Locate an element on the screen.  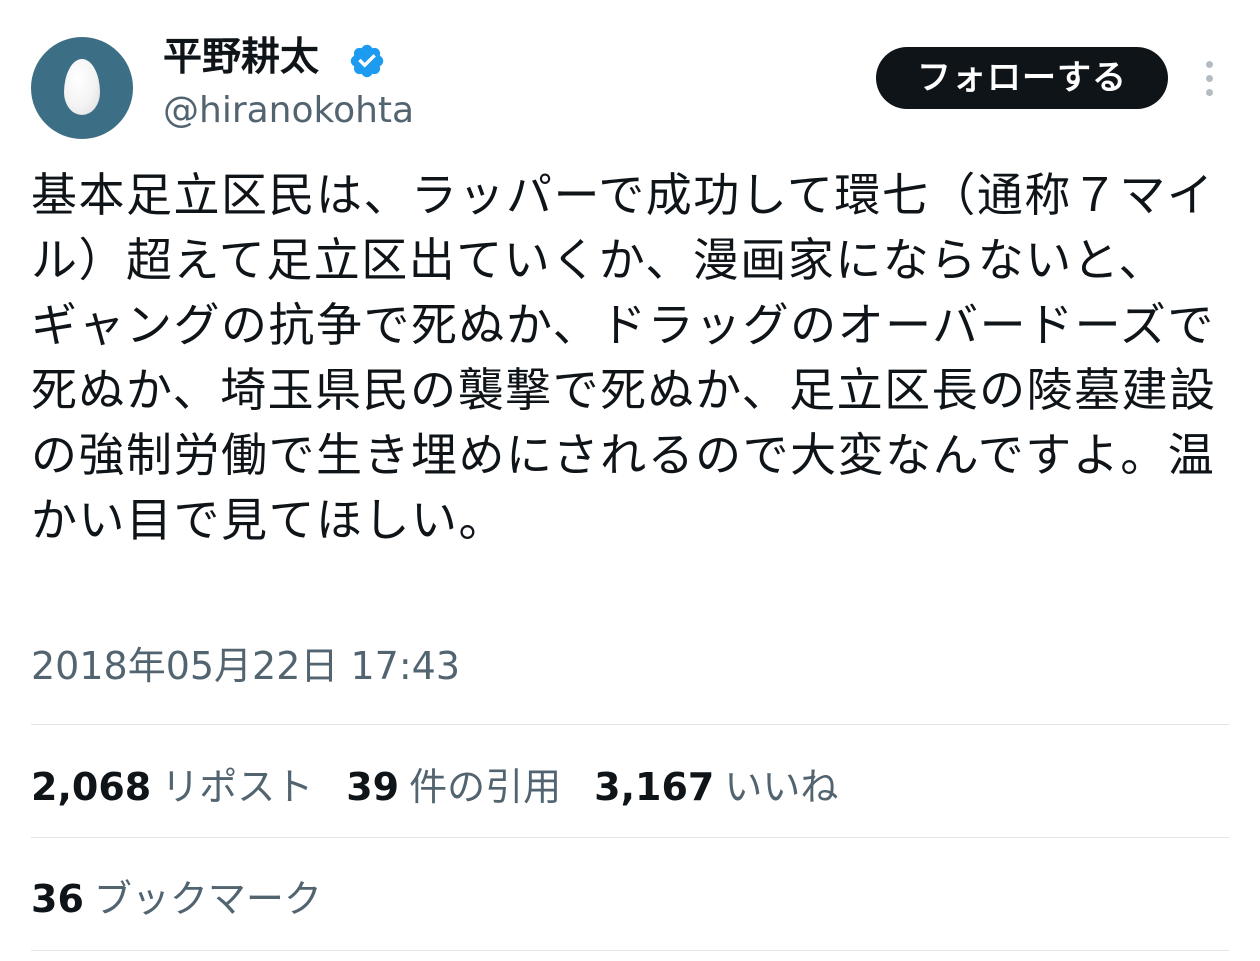
bookmarks-count: 36 is located at coordinates (57, 899).